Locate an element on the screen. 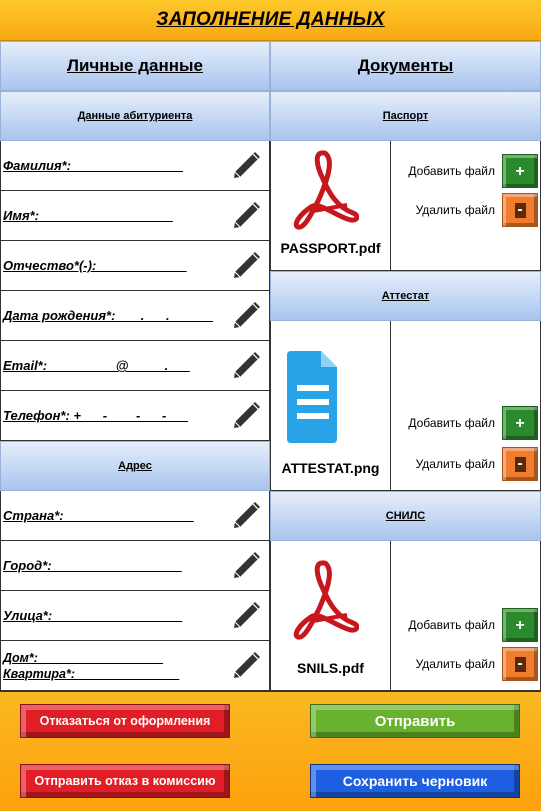  passport-file-name: PASSPORT.pdf is located at coordinates (330, 248).